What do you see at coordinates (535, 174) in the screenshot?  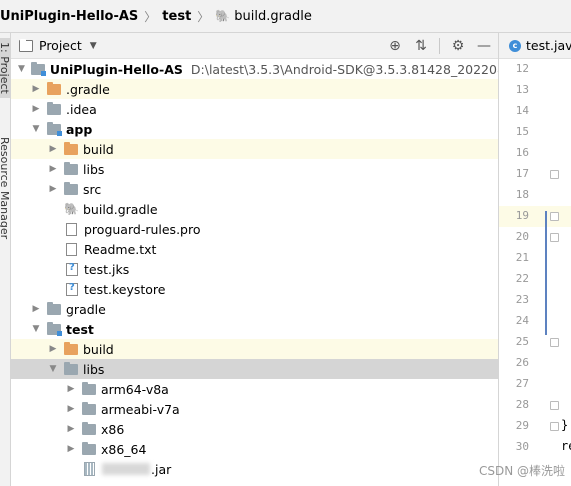 I see `gutter-line: 17` at bounding box center [535, 174].